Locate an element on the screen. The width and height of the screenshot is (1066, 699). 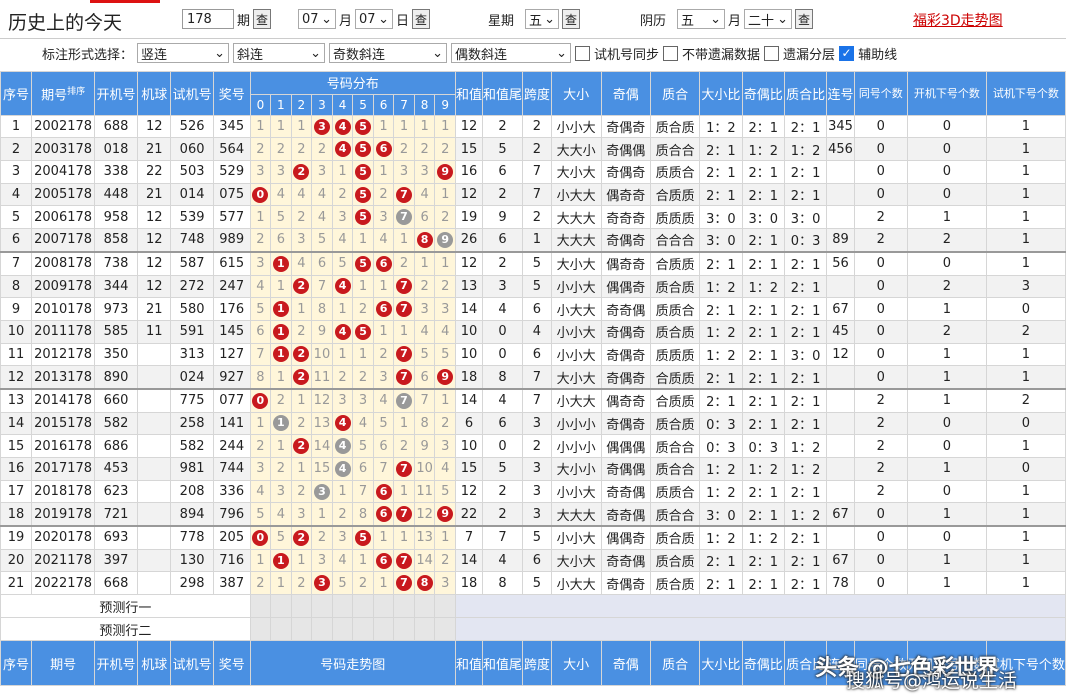
month-select: 07 ⌄ is located at coordinates (317, 19).